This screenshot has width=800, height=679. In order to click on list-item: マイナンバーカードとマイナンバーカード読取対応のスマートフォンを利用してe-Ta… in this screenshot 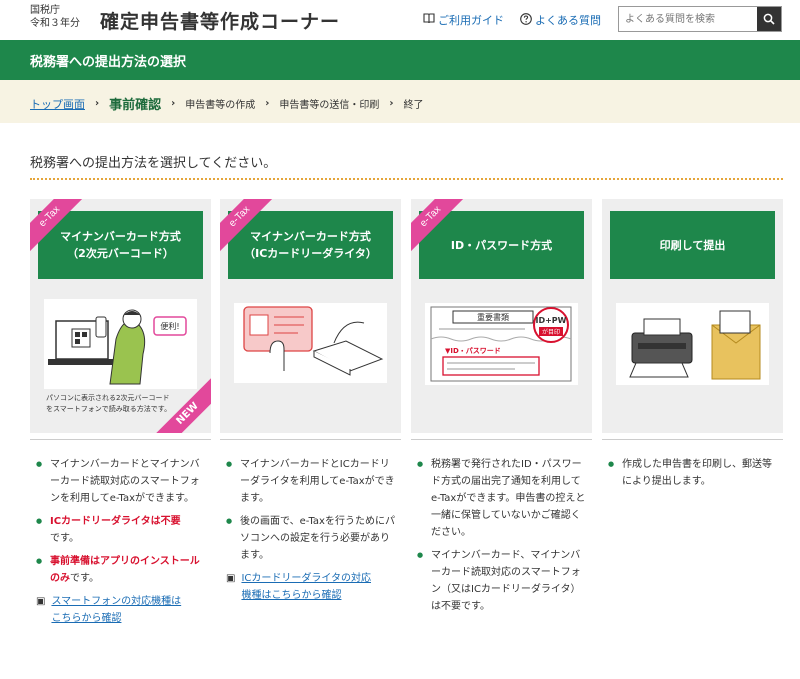, I will do `click(121, 481)`.